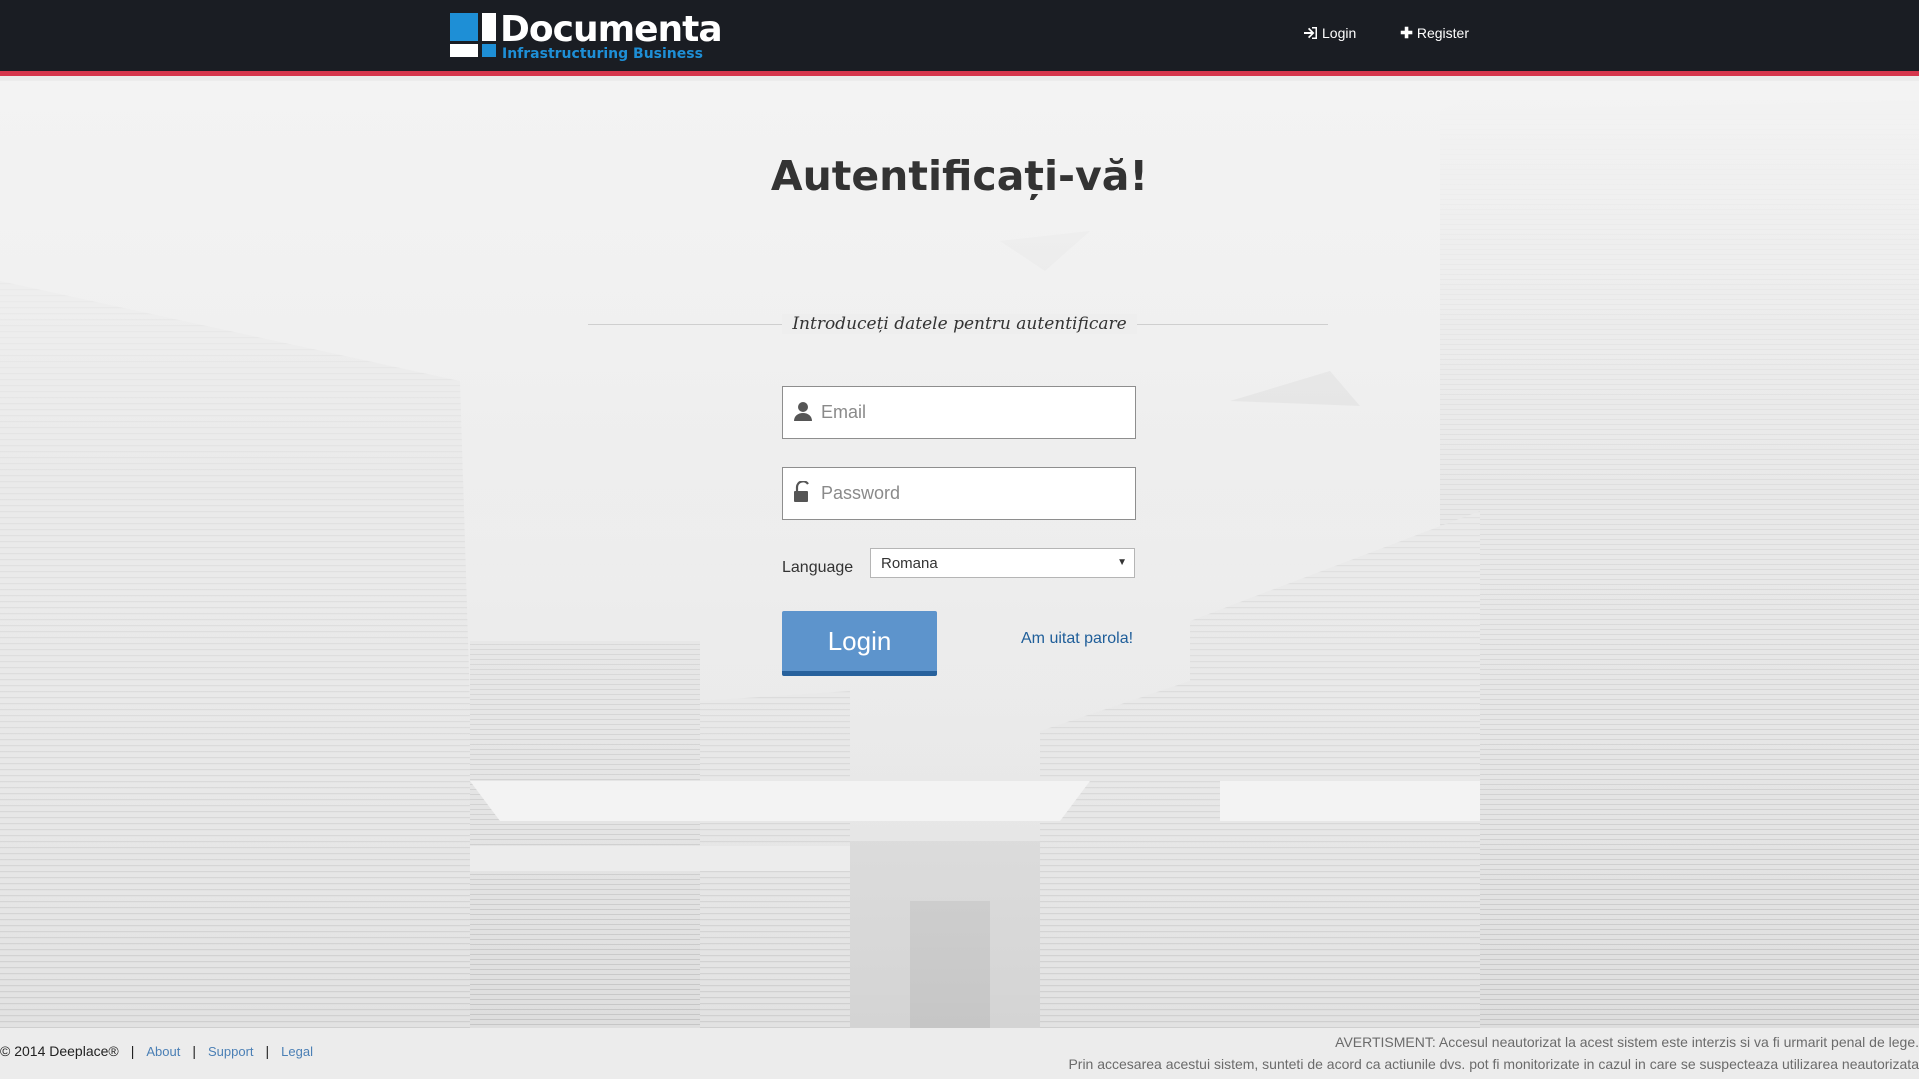 Image resolution: width=1919 pixels, height=1079 pixels. Describe the element at coordinates (59, 1051) in the screenshot. I see `copyright-text: © 2014 Deeplace®` at that location.